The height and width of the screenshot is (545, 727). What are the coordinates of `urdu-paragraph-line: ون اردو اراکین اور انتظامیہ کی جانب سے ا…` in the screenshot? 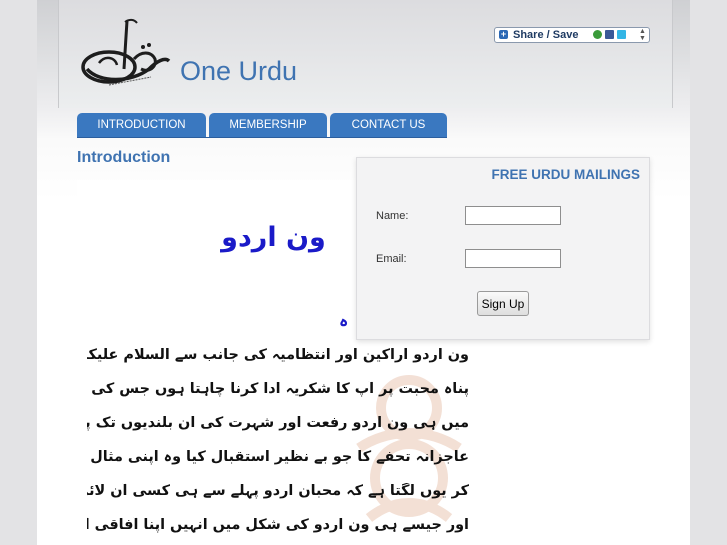 It's located at (278, 355).